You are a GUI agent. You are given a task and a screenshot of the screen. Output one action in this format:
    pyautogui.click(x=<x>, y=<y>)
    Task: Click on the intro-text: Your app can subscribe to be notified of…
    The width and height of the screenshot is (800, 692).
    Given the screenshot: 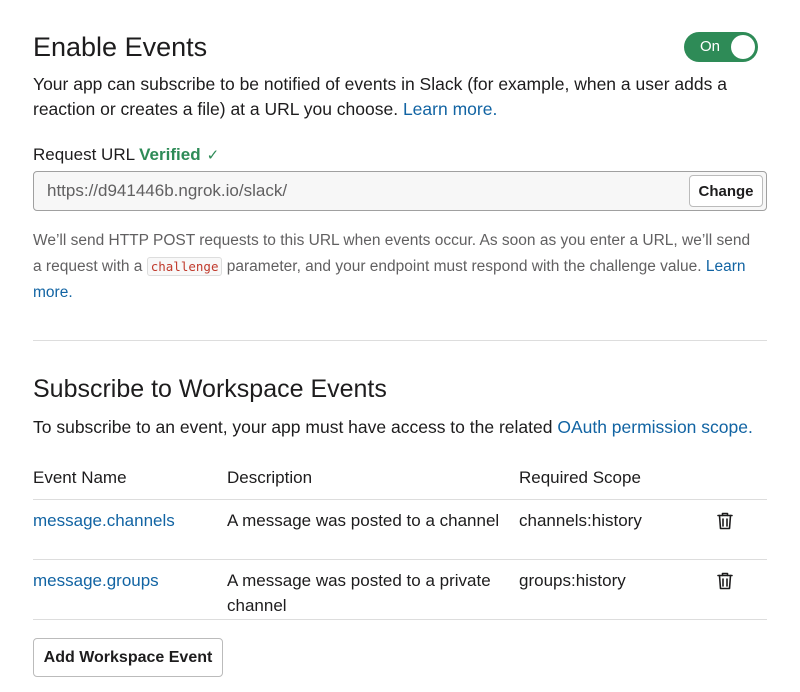 What is the action you would take?
    pyautogui.click(x=380, y=96)
    